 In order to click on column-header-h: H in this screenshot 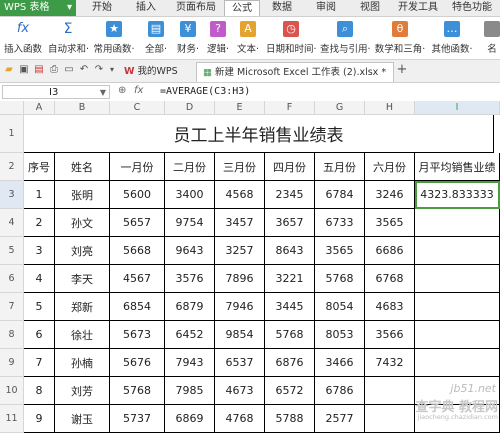, I will do `click(390, 108)`.